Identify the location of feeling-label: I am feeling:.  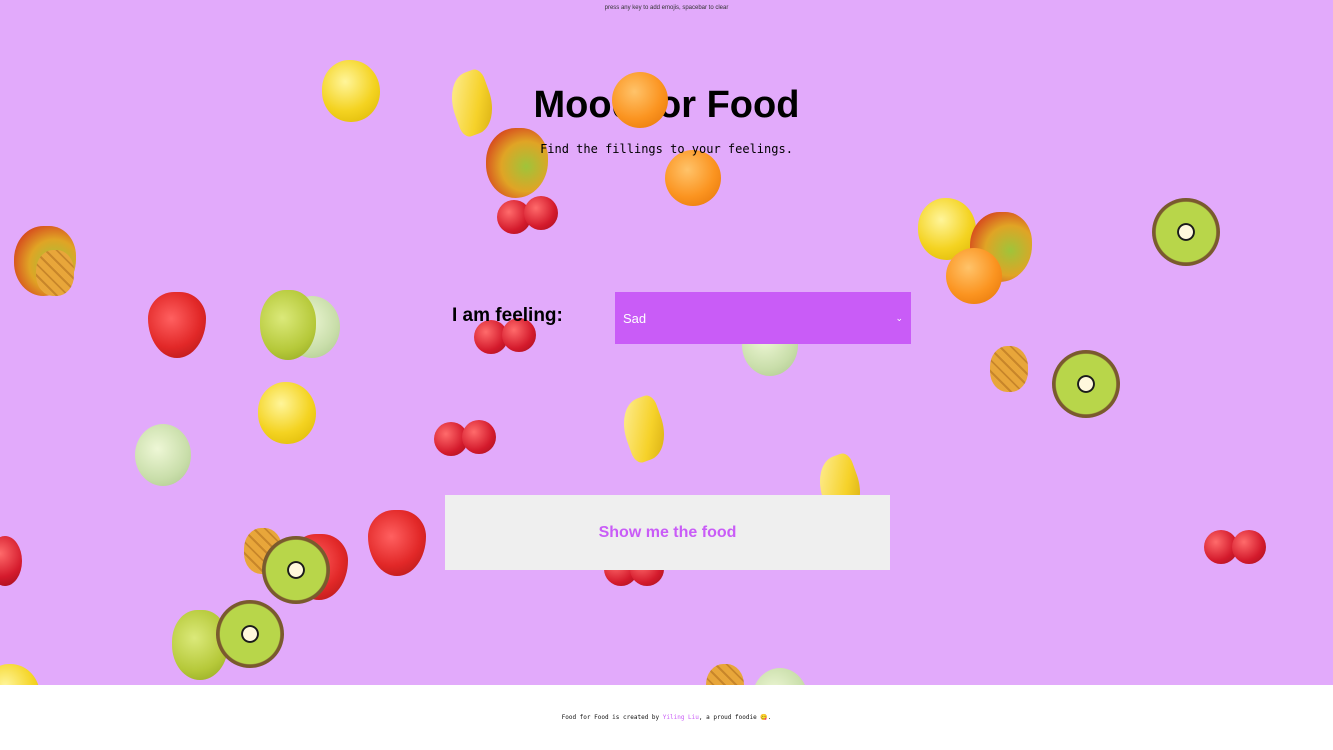
(507, 315).